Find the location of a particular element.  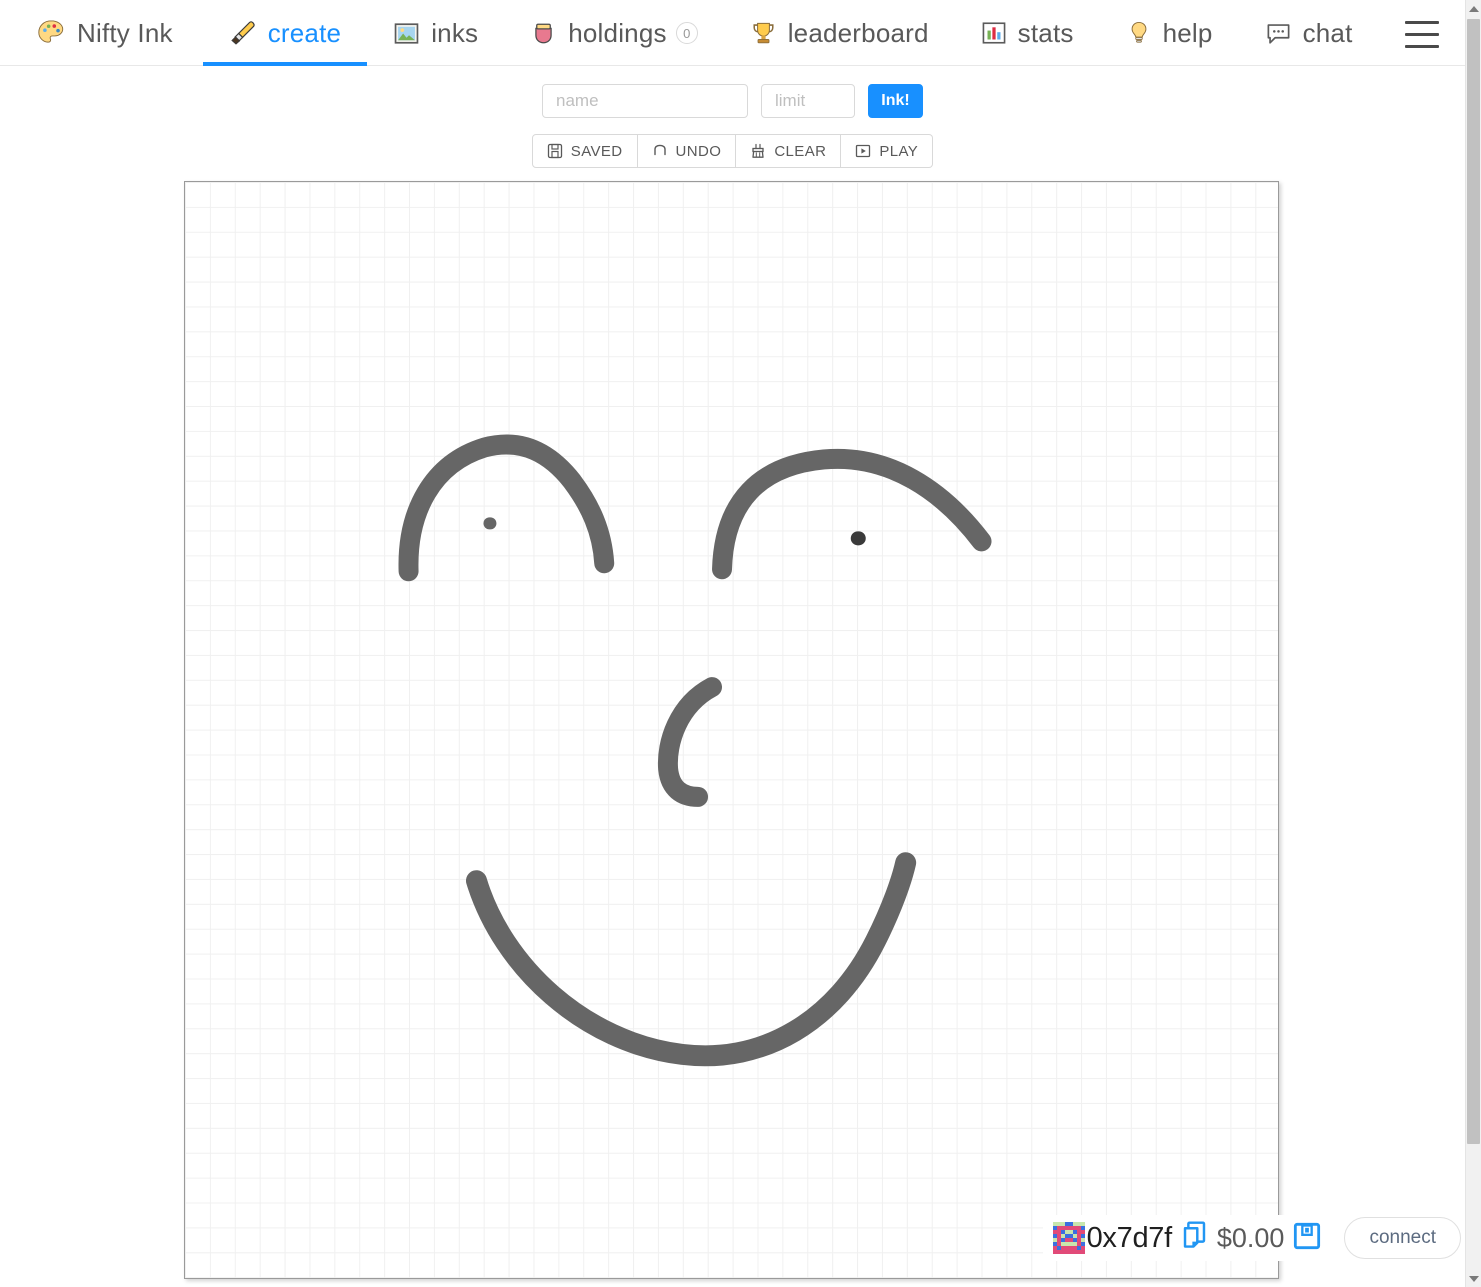

clear-button: CLEAR is located at coordinates (789, 151).